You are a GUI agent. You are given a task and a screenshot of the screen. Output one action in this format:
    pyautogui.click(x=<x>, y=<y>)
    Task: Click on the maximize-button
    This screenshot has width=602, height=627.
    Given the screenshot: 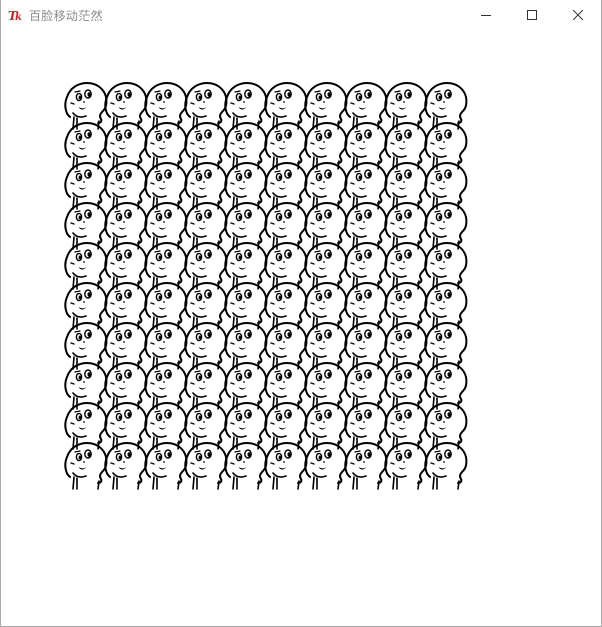 What is the action you would take?
    pyautogui.click(x=532, y=15)
    